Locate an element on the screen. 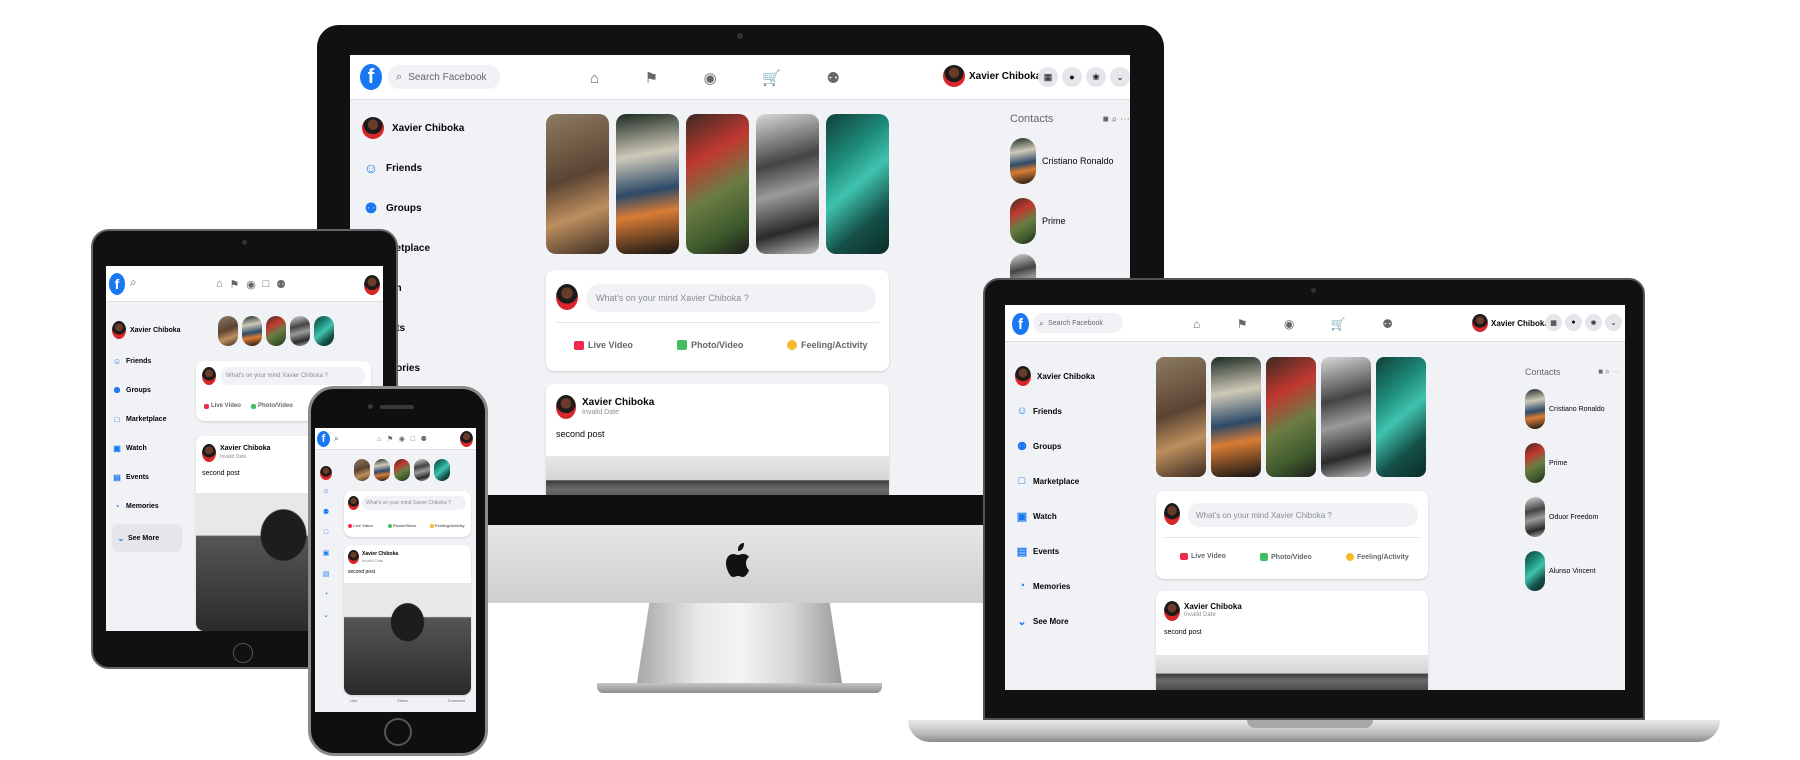 The height and width of the screenshot is (760, 1800). sidebar-item-marketplace: □ Marketplace is located at coordinates (1075, 481).